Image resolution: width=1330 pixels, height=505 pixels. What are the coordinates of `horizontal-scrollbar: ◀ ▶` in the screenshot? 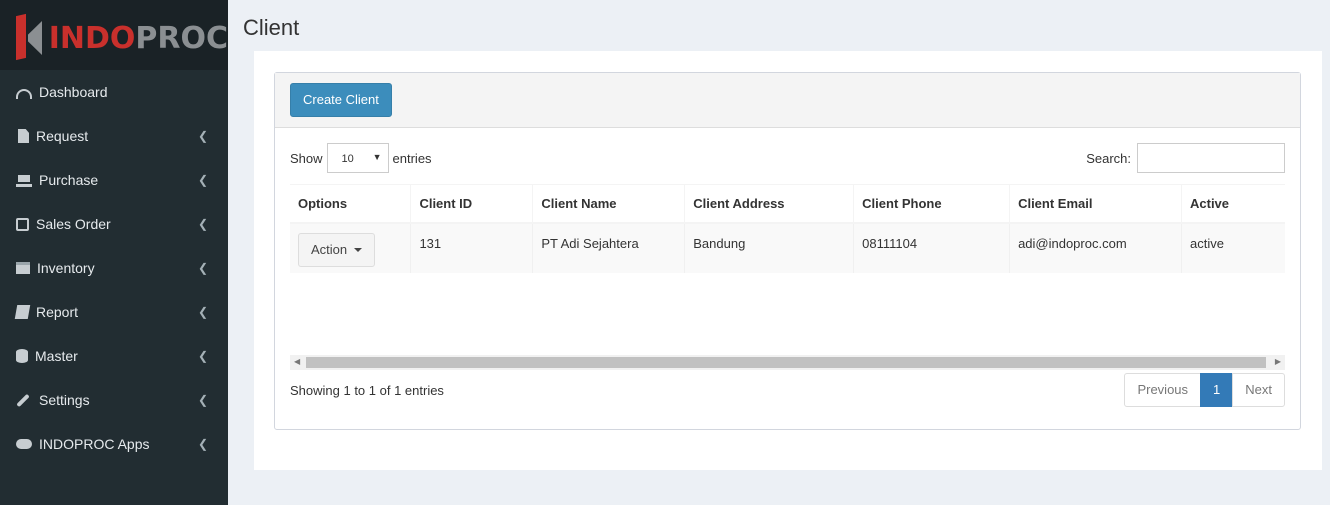 It's located at (787, 362).